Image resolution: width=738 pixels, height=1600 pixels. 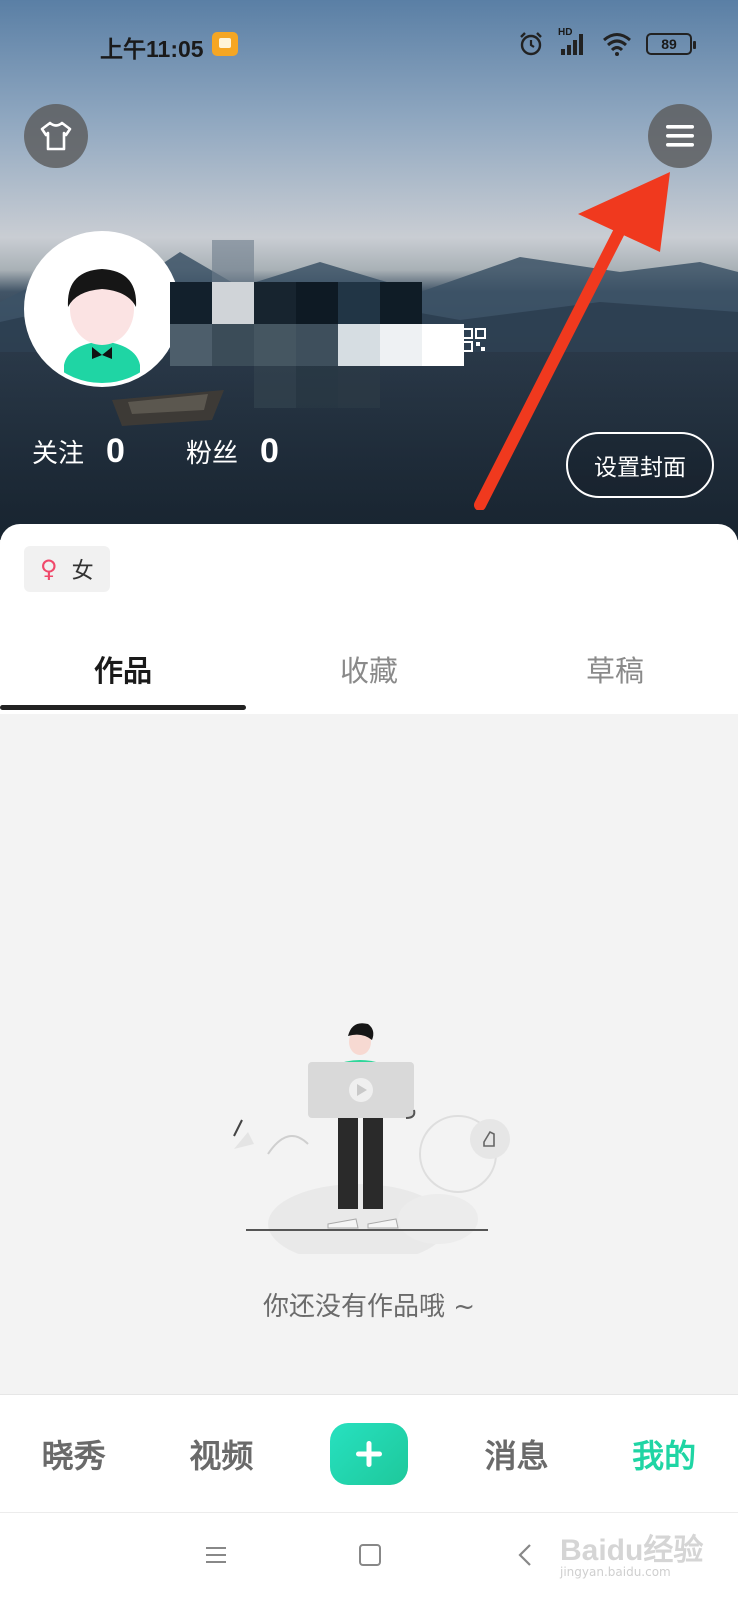 I want to click on hamburger-menu-icon, so click(x=680, y=136).